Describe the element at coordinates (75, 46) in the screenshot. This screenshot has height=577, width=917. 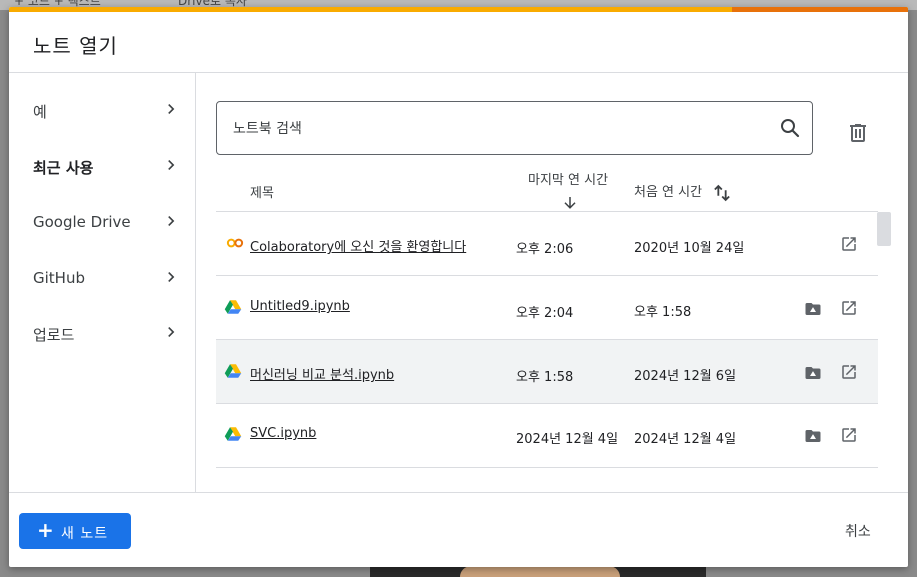
I see `dialog-title: 노트 열기` at that location.